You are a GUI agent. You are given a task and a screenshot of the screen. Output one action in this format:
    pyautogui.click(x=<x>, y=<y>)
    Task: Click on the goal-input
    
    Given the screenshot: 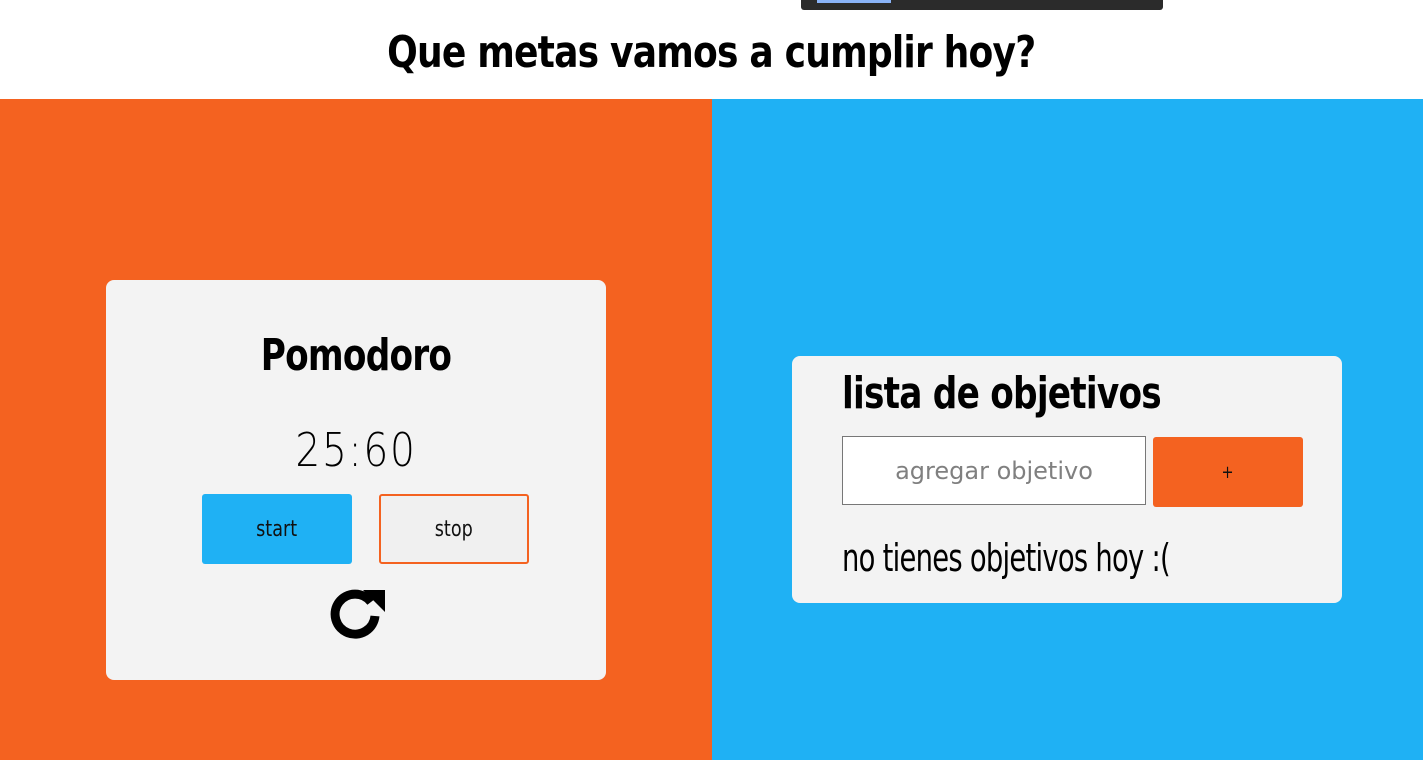 What is the action you would take?
    pyautogui.click(x=994, y=470)
    